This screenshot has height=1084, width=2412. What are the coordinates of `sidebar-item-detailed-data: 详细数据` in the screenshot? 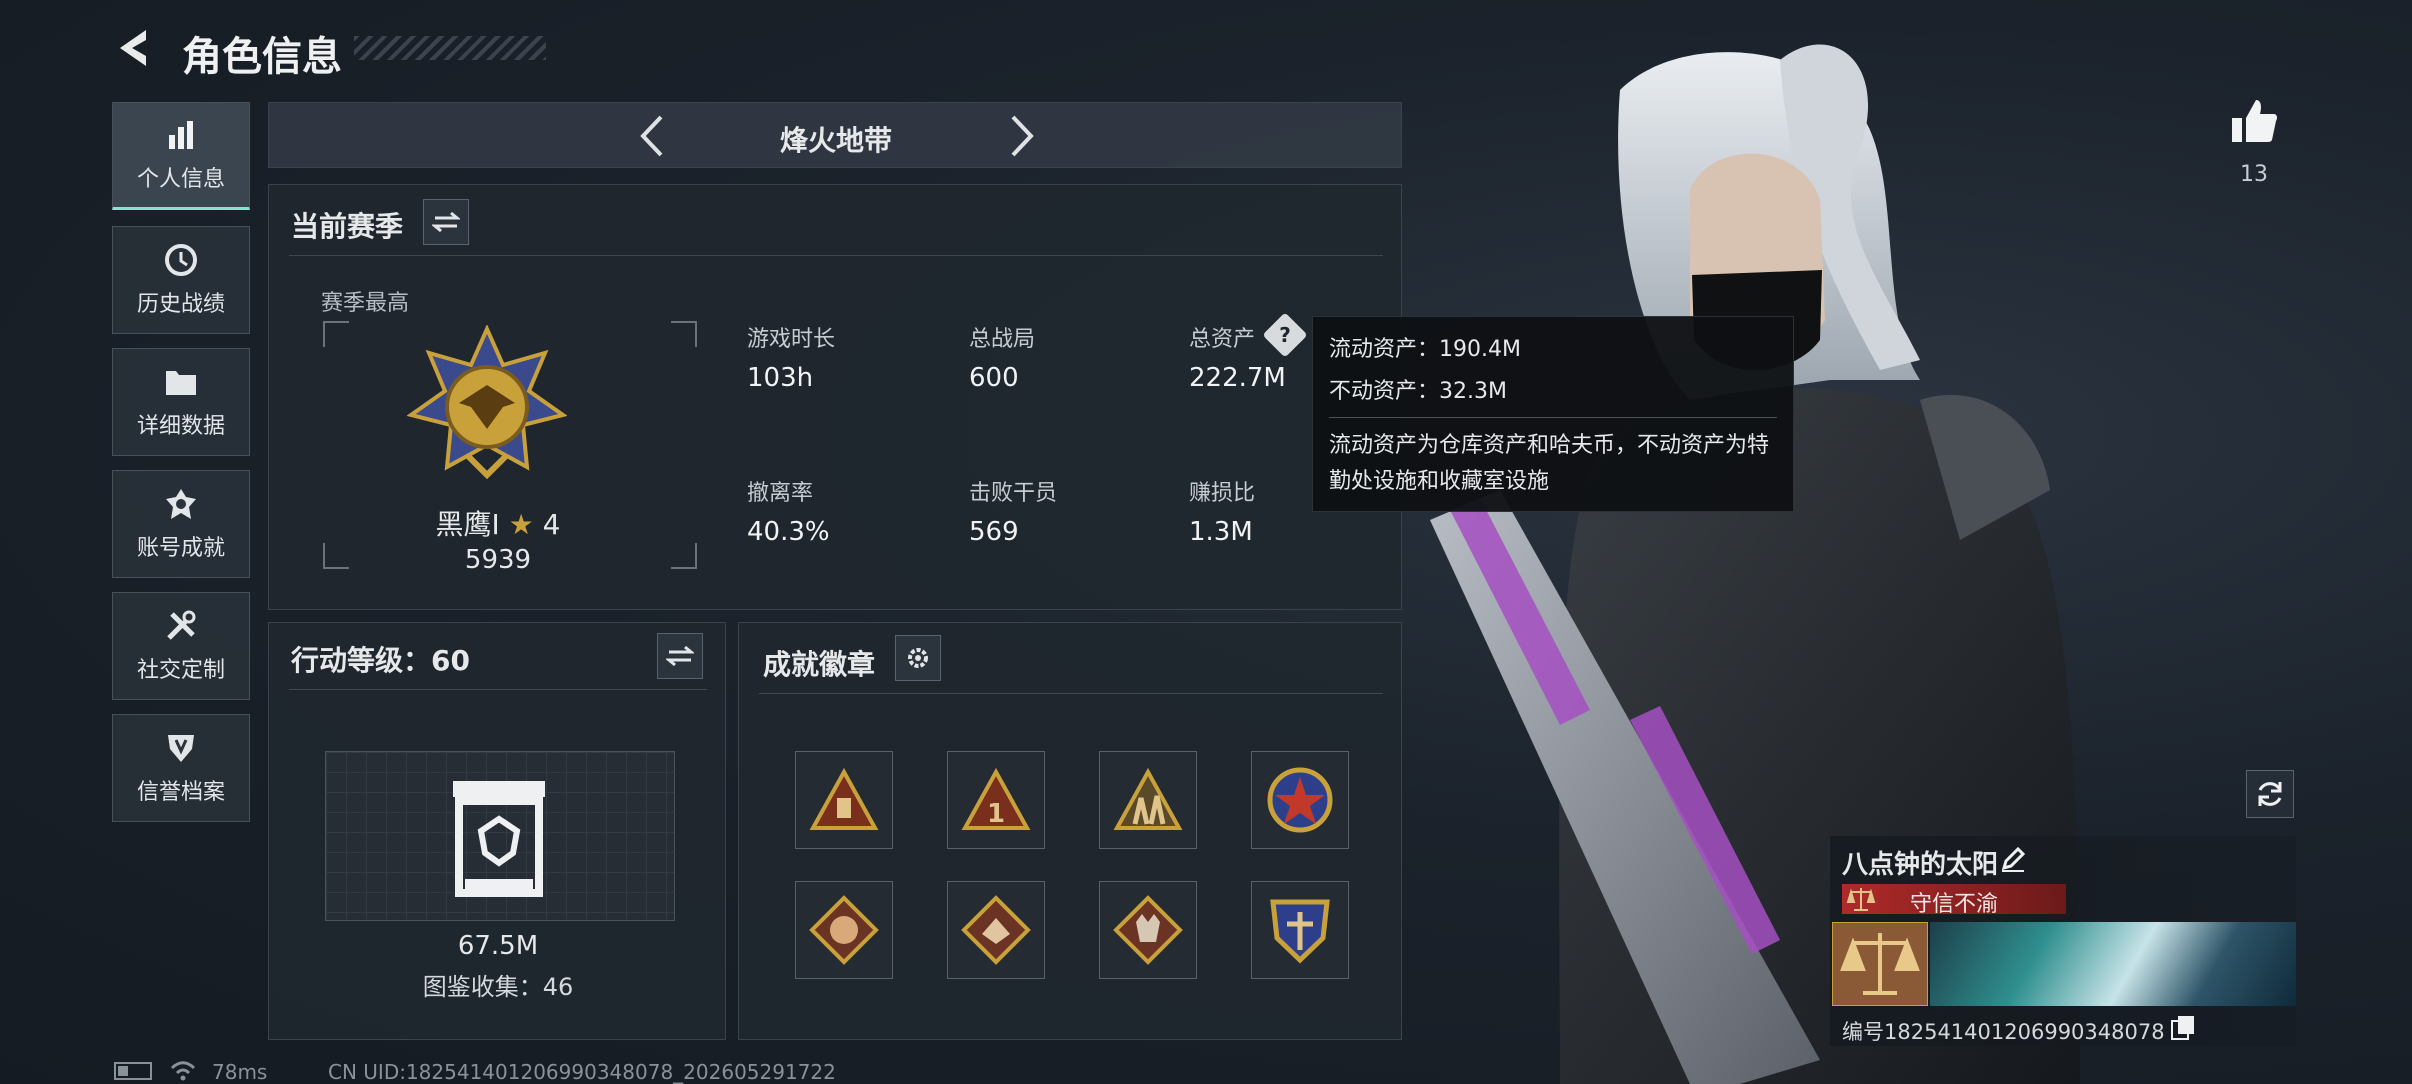 It's located at (181, 402).